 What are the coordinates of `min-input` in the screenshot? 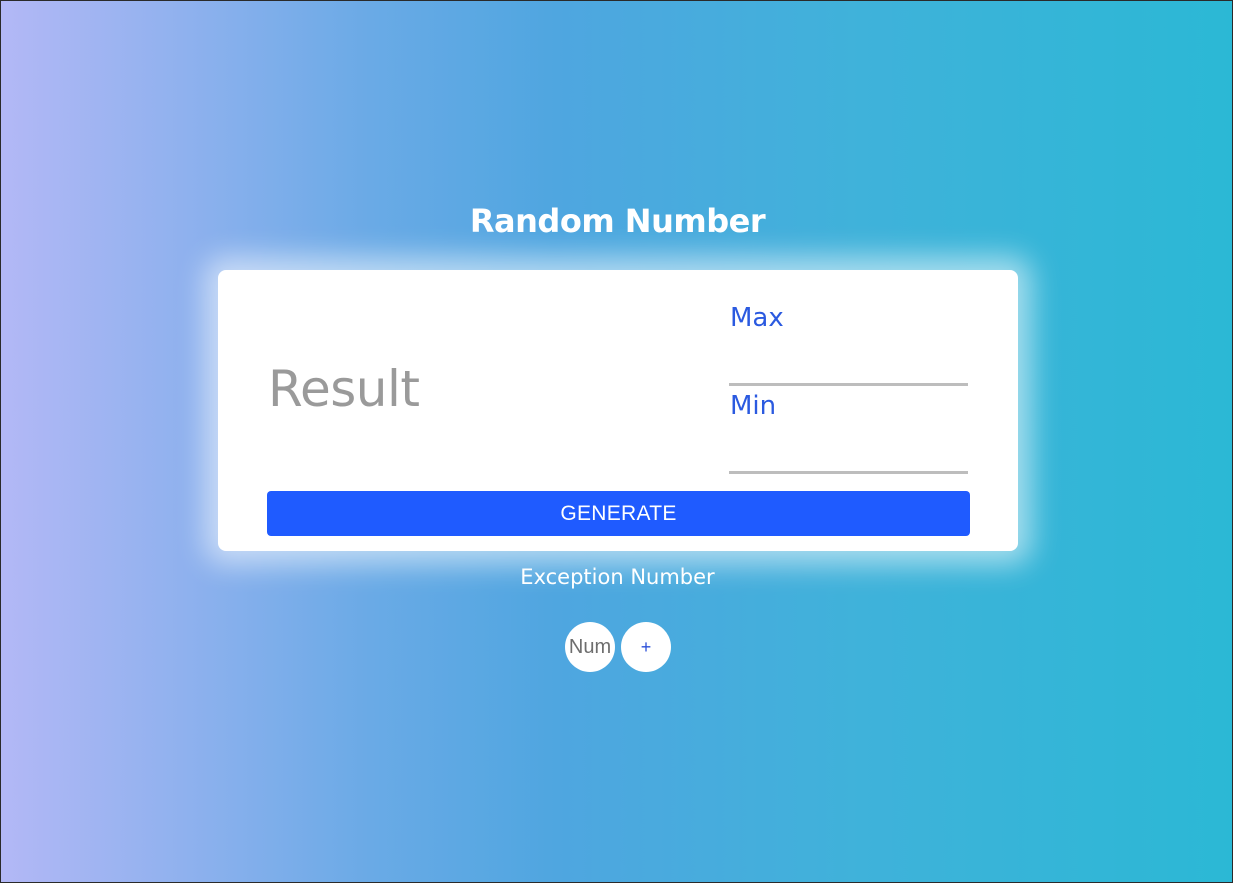 It's located at (848, 430).